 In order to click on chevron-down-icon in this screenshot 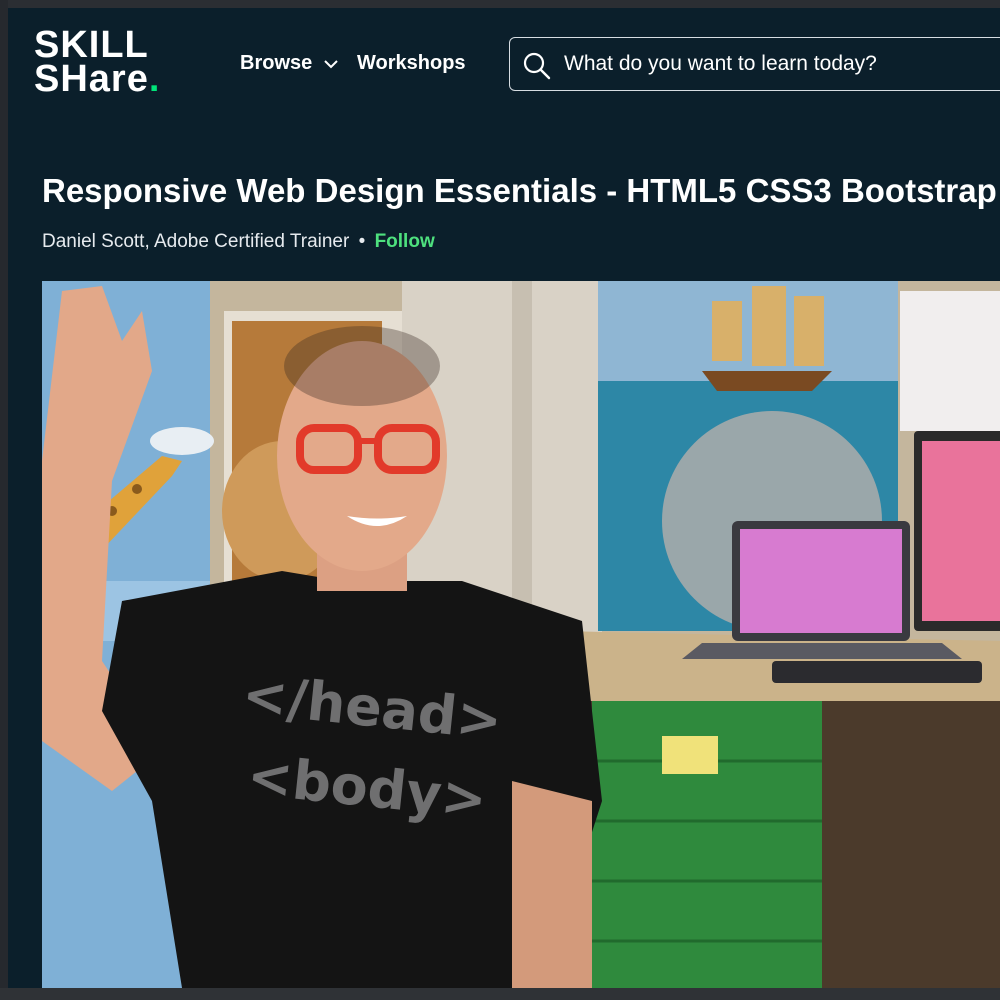, I will do `click(331, 63)`.